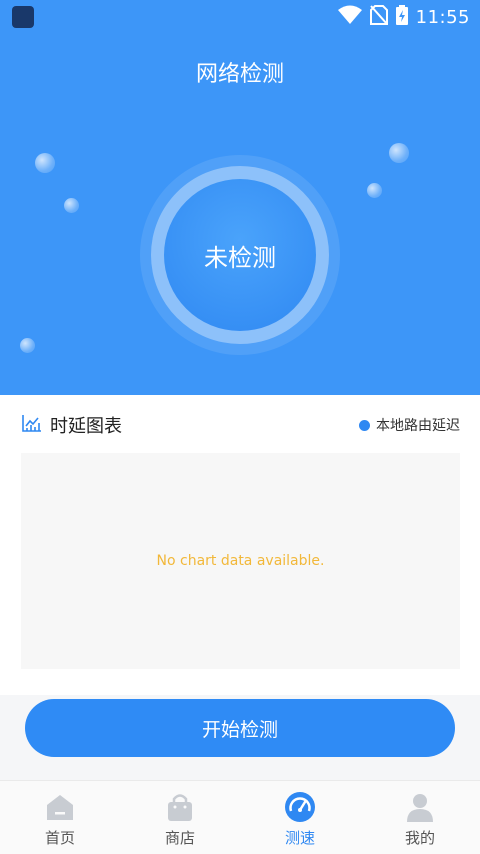  Describe the element at coordinates (239, 74) in the screenshot. I see `page-title: 网络检测` at that location.